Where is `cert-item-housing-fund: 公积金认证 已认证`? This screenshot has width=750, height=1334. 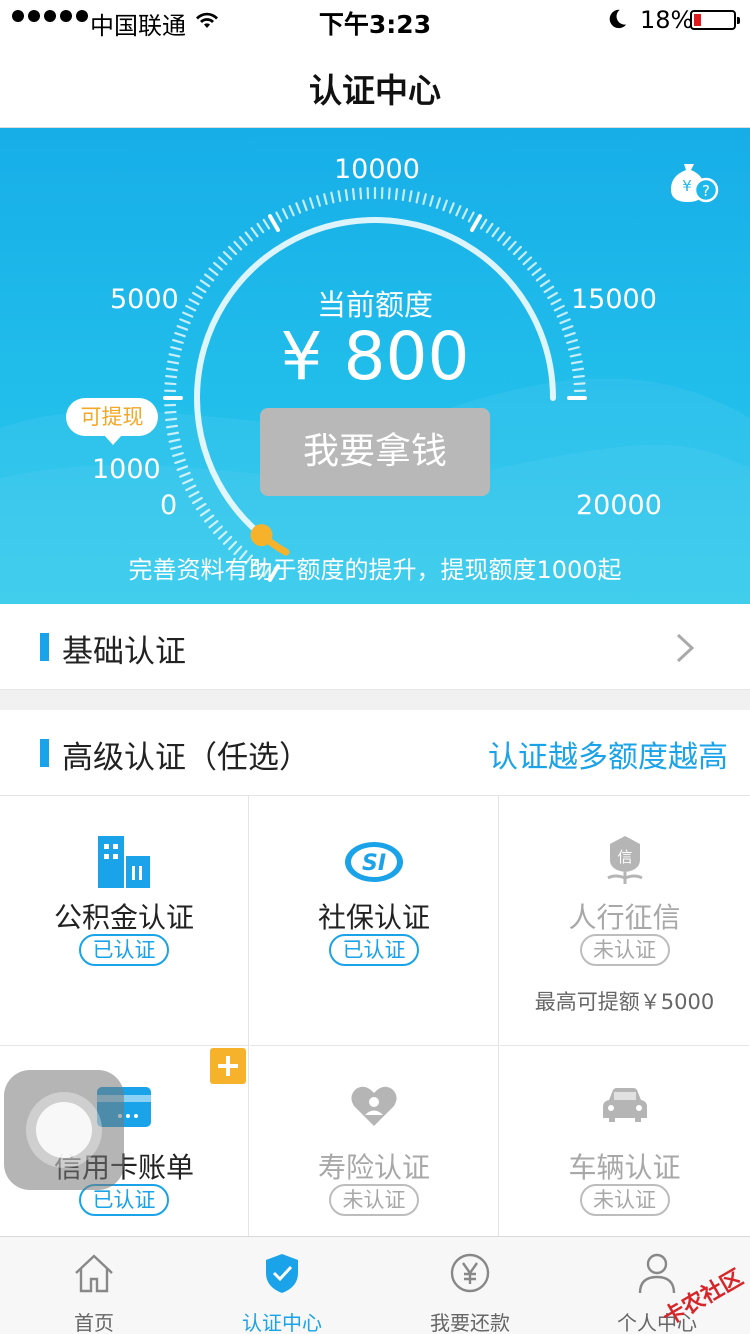 cert-item-housing-fund: 公积金认证 已认证 is located at coordinates (124, 921).